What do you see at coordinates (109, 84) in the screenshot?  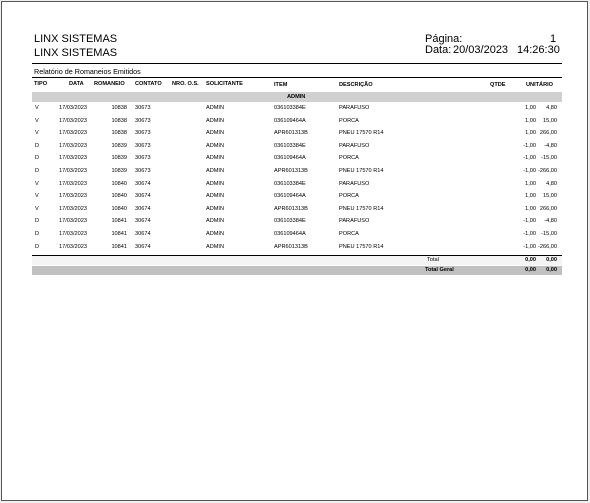 I see `col-romaneio: ROMANEIO` at bounding box center [109, 84].